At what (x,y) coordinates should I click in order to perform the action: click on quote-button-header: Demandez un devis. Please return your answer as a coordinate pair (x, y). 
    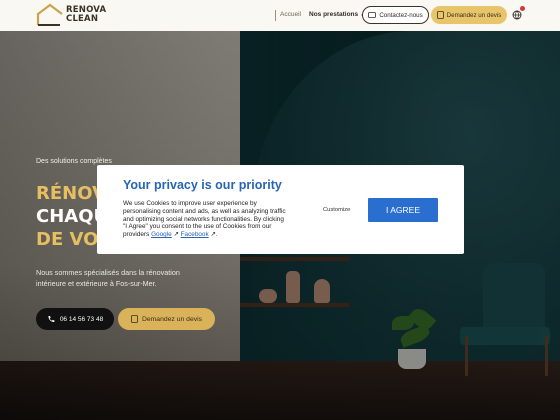
    Looking at the image, I should click on (469, 15).